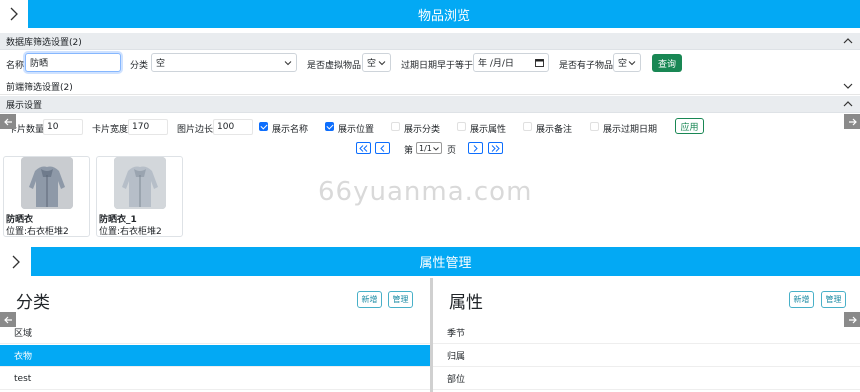 The width and height of the screenshot is (860, 392). What do you see at coordinates (496, 64) in the screenshot?
I see `expire-date-placeholder: 年 /月/日` at bounding box center [496, 64].